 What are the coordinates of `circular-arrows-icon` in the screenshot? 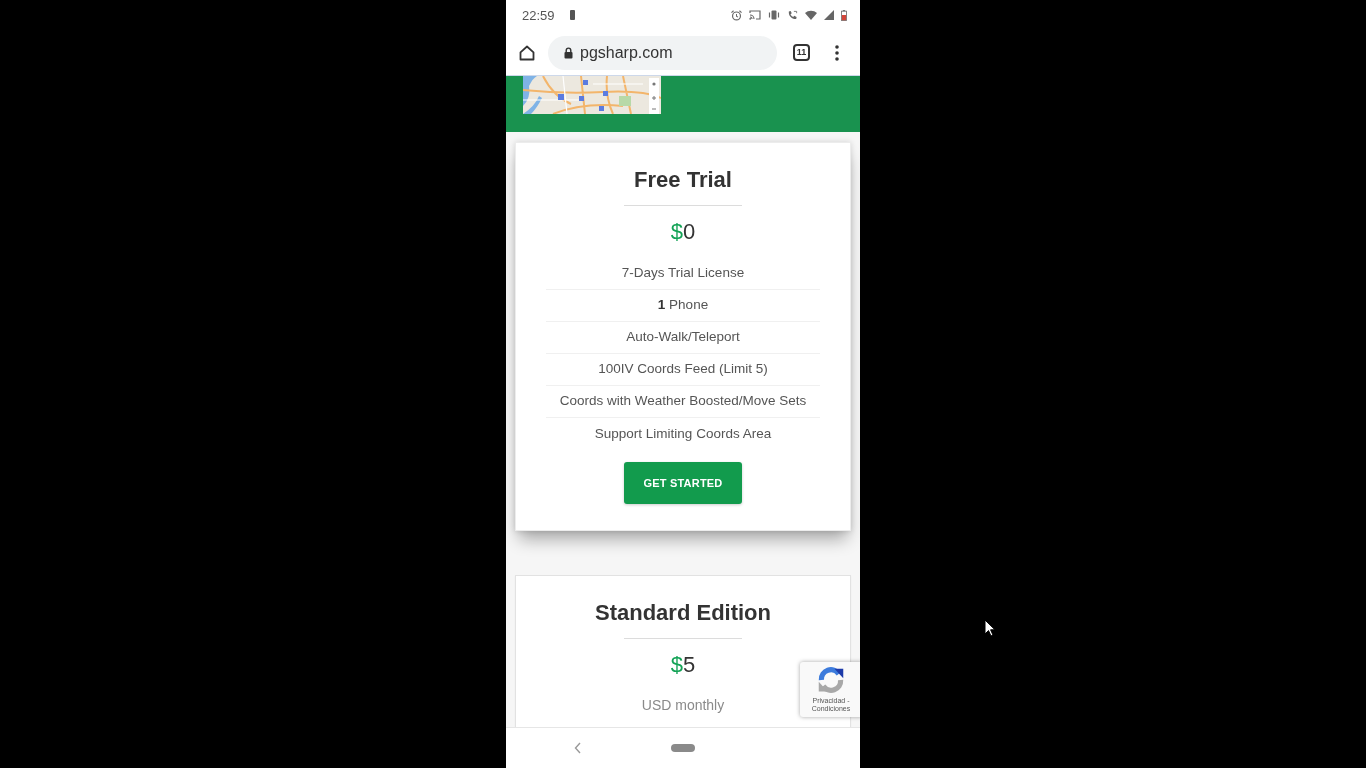 It's located at (831, 680).